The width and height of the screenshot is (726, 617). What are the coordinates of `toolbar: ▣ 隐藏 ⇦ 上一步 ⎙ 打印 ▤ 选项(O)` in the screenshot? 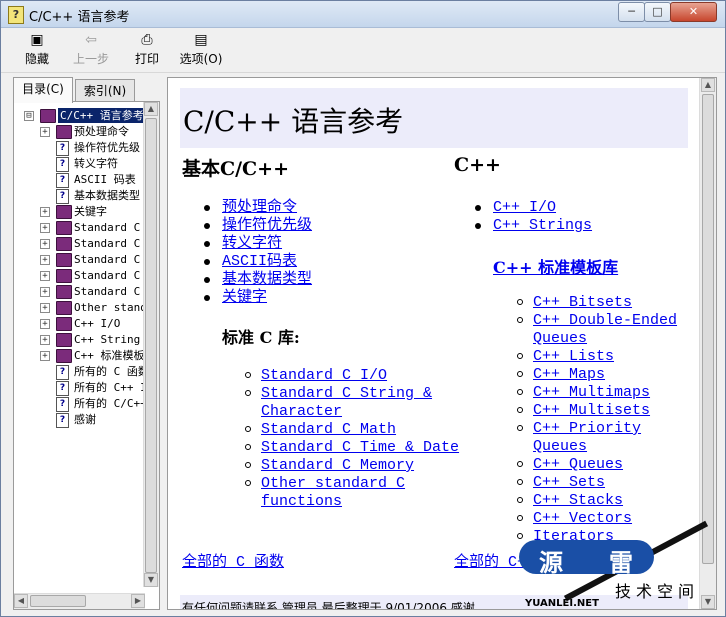 It's located at (363, 50).